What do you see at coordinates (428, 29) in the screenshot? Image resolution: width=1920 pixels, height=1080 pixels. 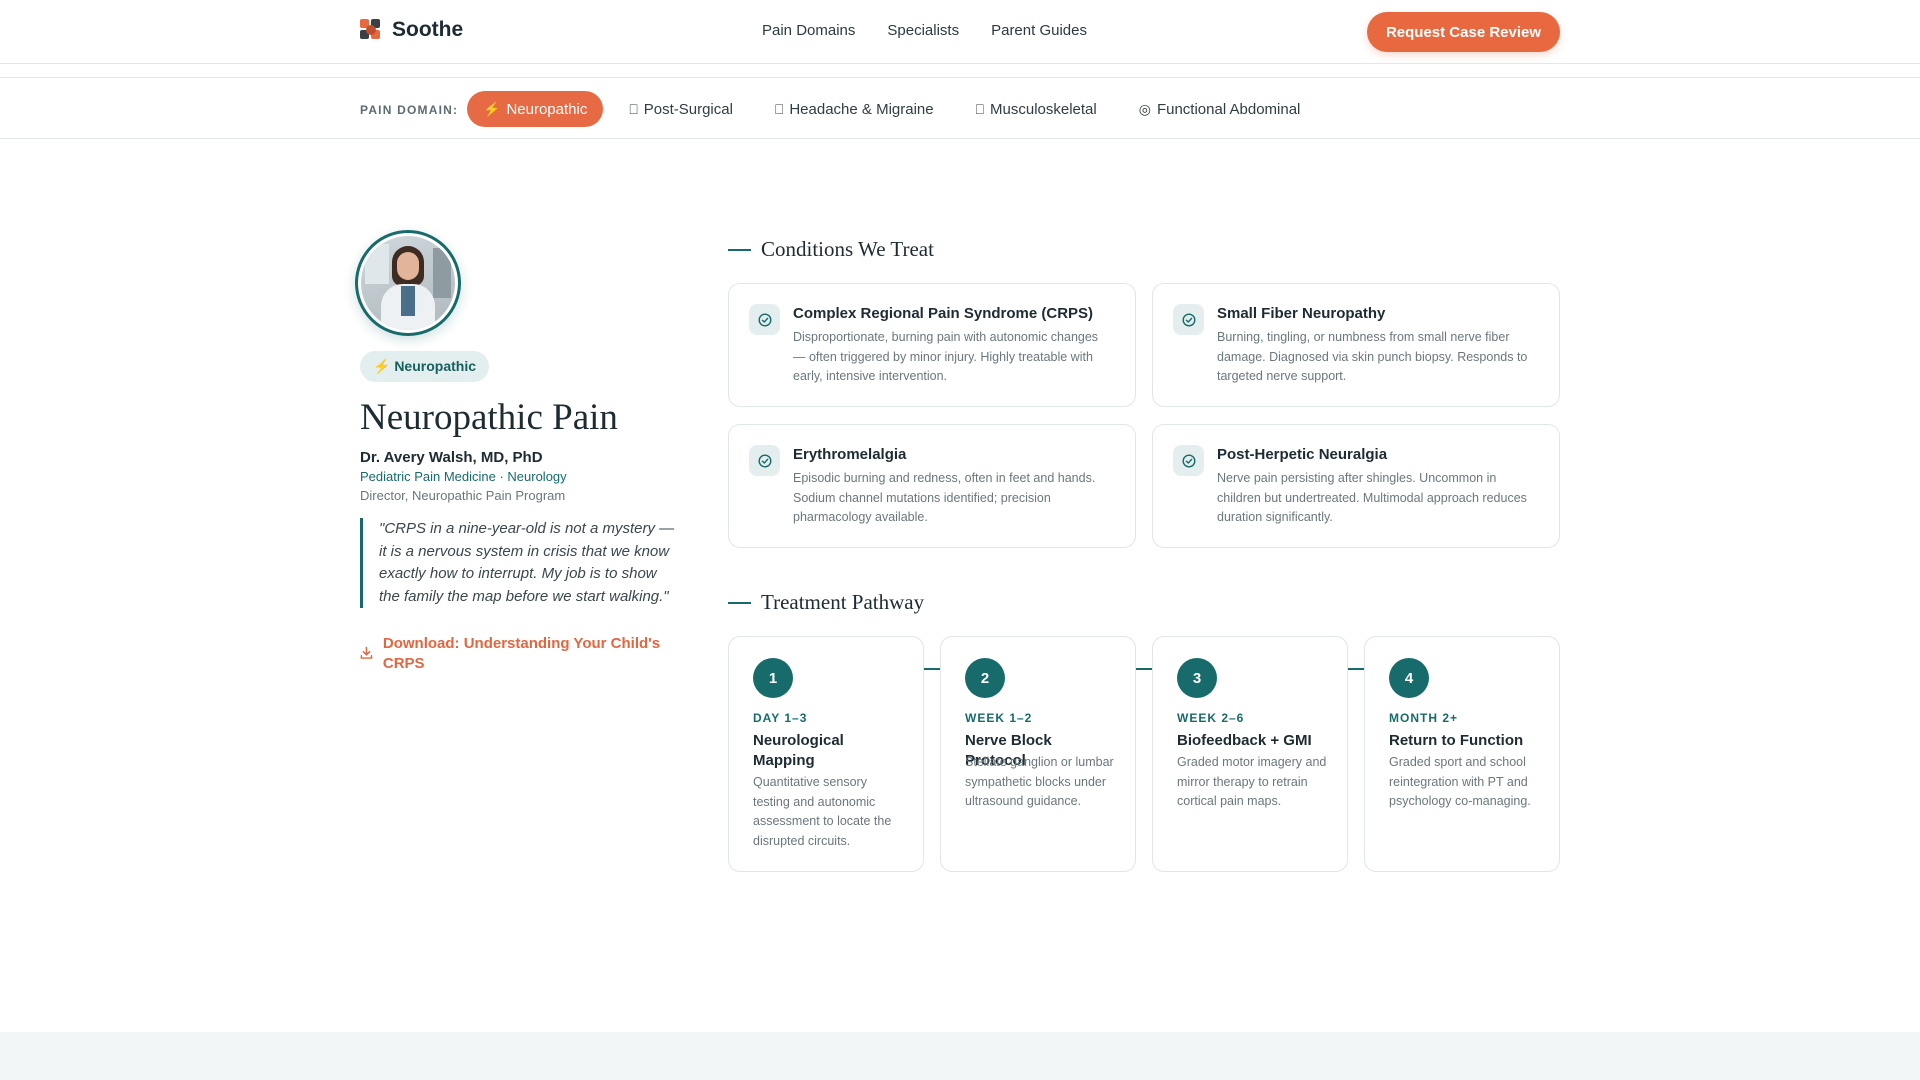 I see `brand-name: Soothe` at bounding box center [428, 29].